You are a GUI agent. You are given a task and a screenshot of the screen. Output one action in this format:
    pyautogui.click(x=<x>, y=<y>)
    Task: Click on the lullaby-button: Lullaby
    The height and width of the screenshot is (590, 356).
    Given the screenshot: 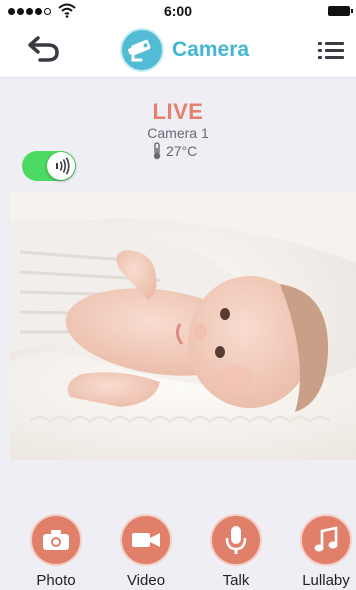 What is the action you would take?
    pyautogui.click(x=321, y=552)
    